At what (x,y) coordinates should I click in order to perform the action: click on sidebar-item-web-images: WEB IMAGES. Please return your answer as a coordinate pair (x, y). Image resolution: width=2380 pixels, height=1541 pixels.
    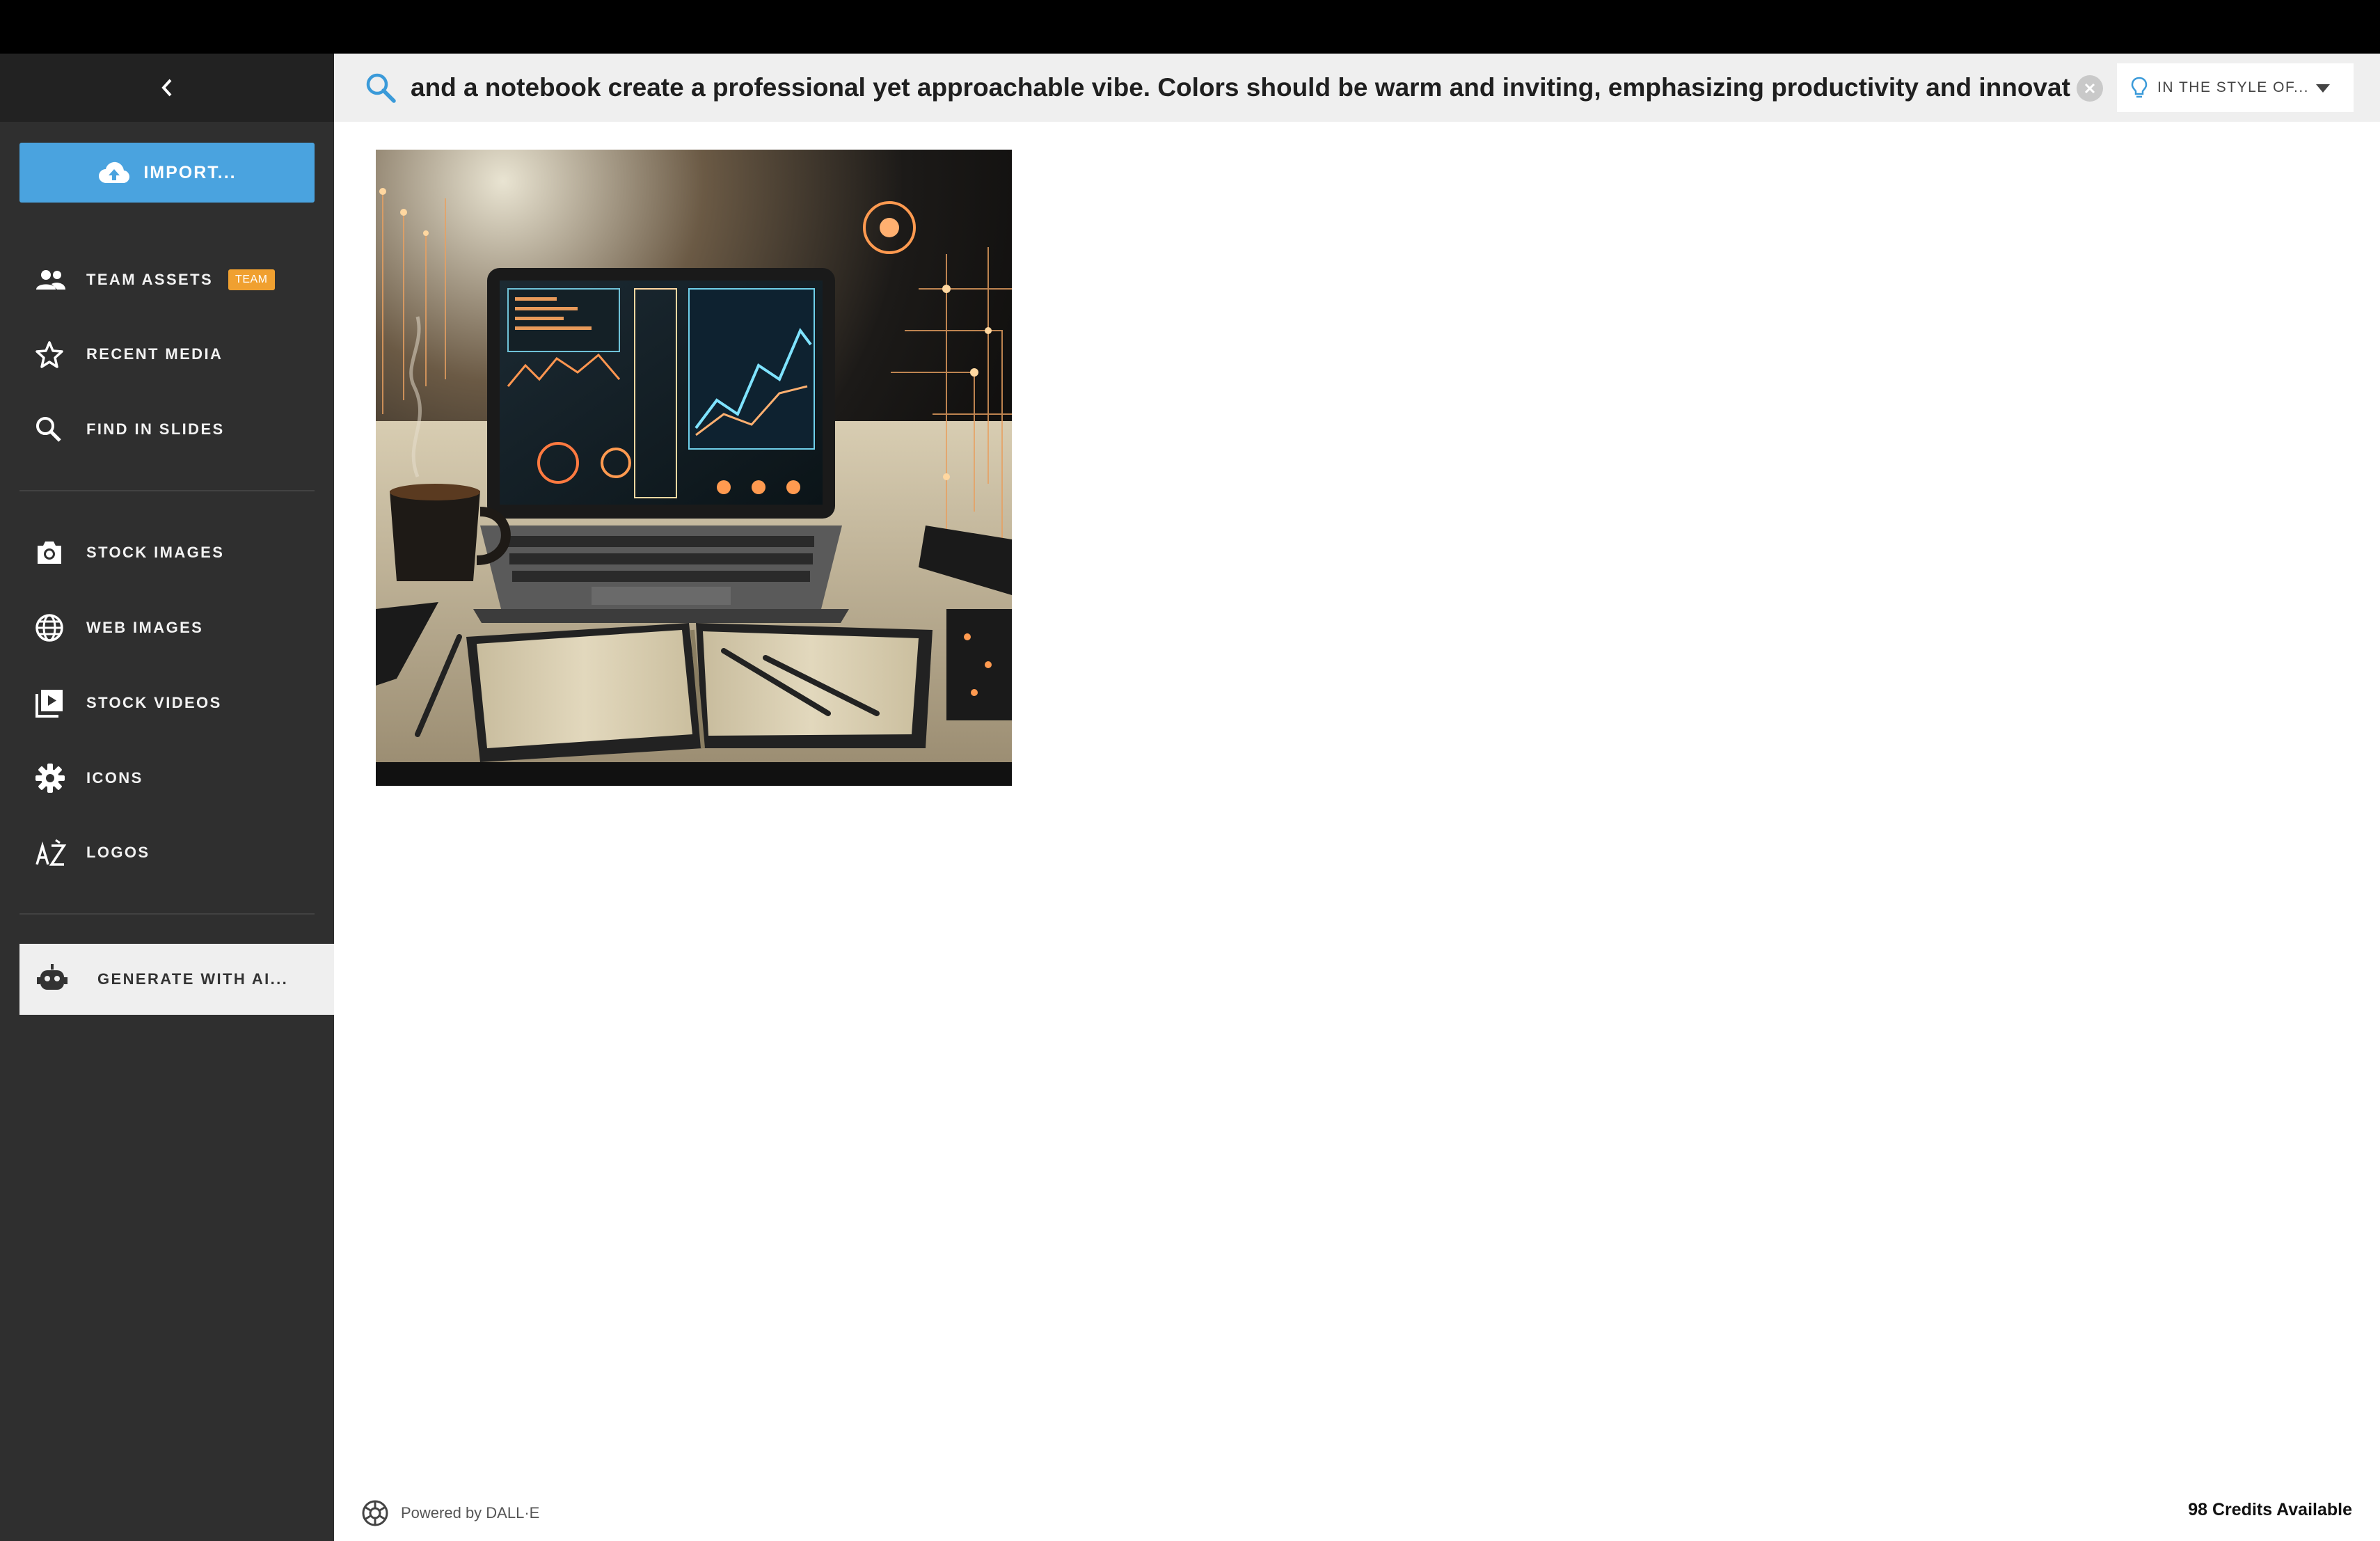
    Looking at the image, I should click on (167, 628).